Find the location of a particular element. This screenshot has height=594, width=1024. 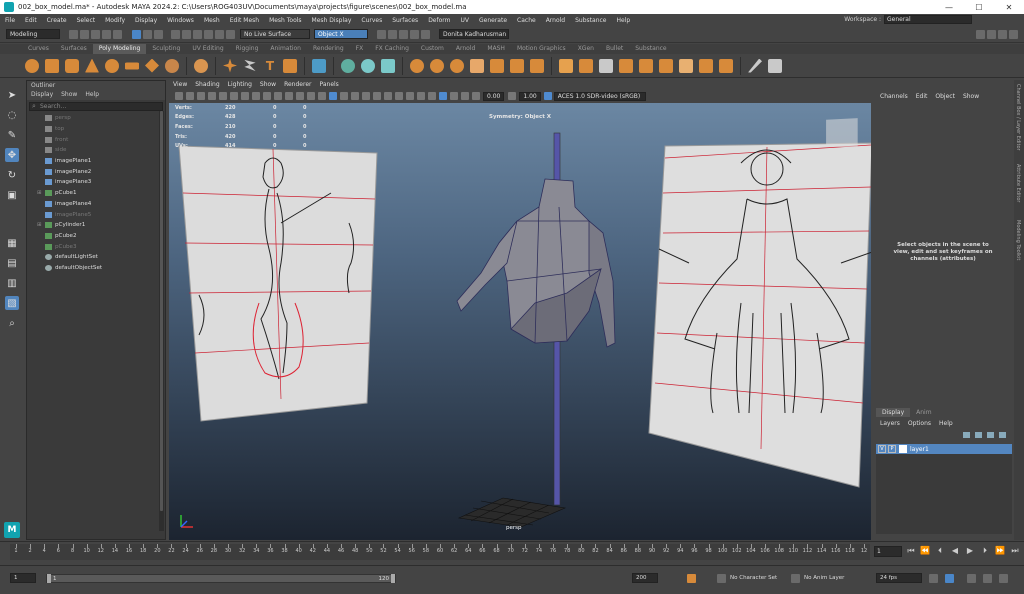

outliner-item: imagePlane1 is located at coordinates (96, 161).